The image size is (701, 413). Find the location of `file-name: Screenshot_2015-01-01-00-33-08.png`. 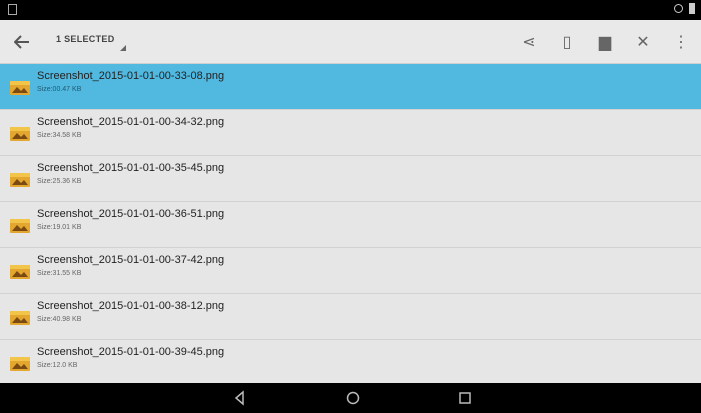

file-name: Screenshot_2015-01-01-00-33-08.png is located at coordinates (131, 76).